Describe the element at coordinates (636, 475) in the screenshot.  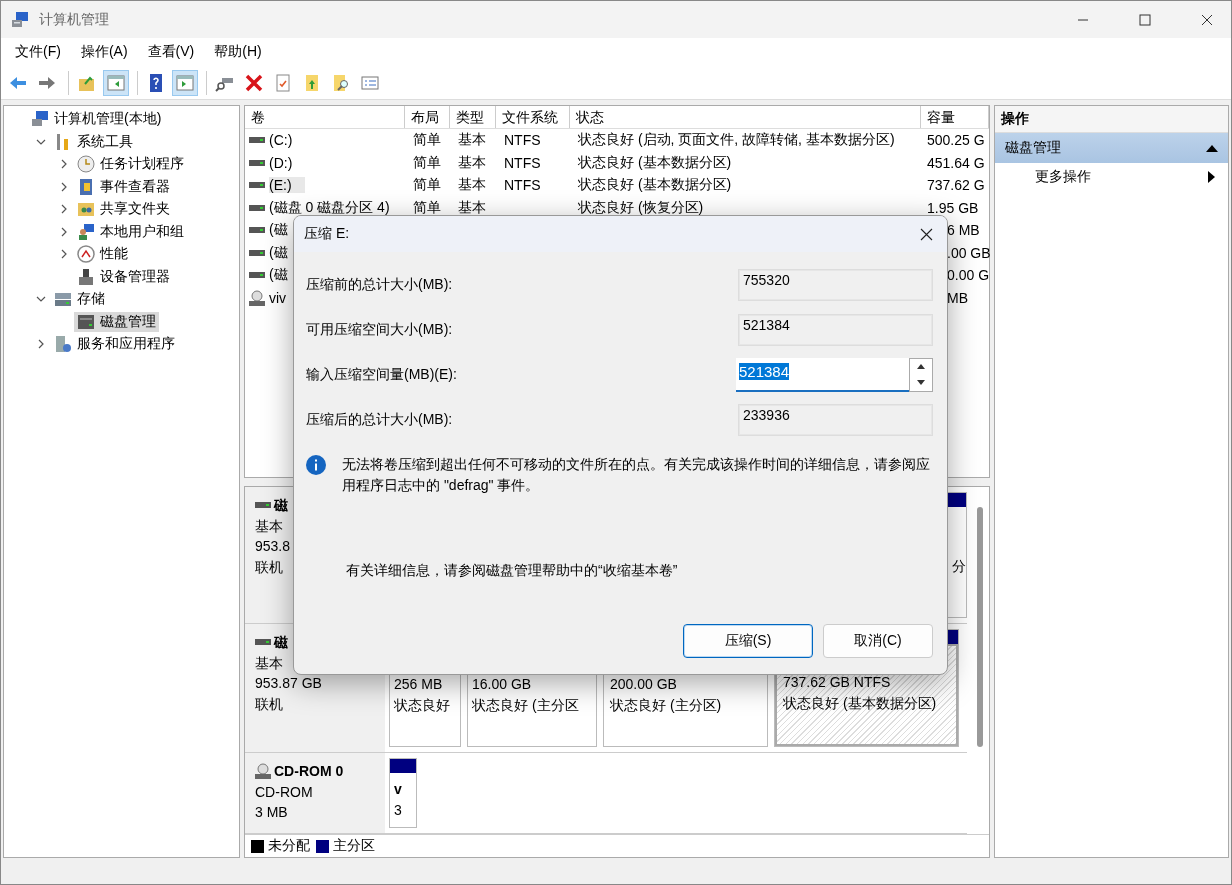
I see `info-text: 无法将卷压缩到超出任何不可移动的文件所在的点。有关完成该操作时间的详细信息，请参阅应用程序日志中的 "defrag" 事件。` at that location.